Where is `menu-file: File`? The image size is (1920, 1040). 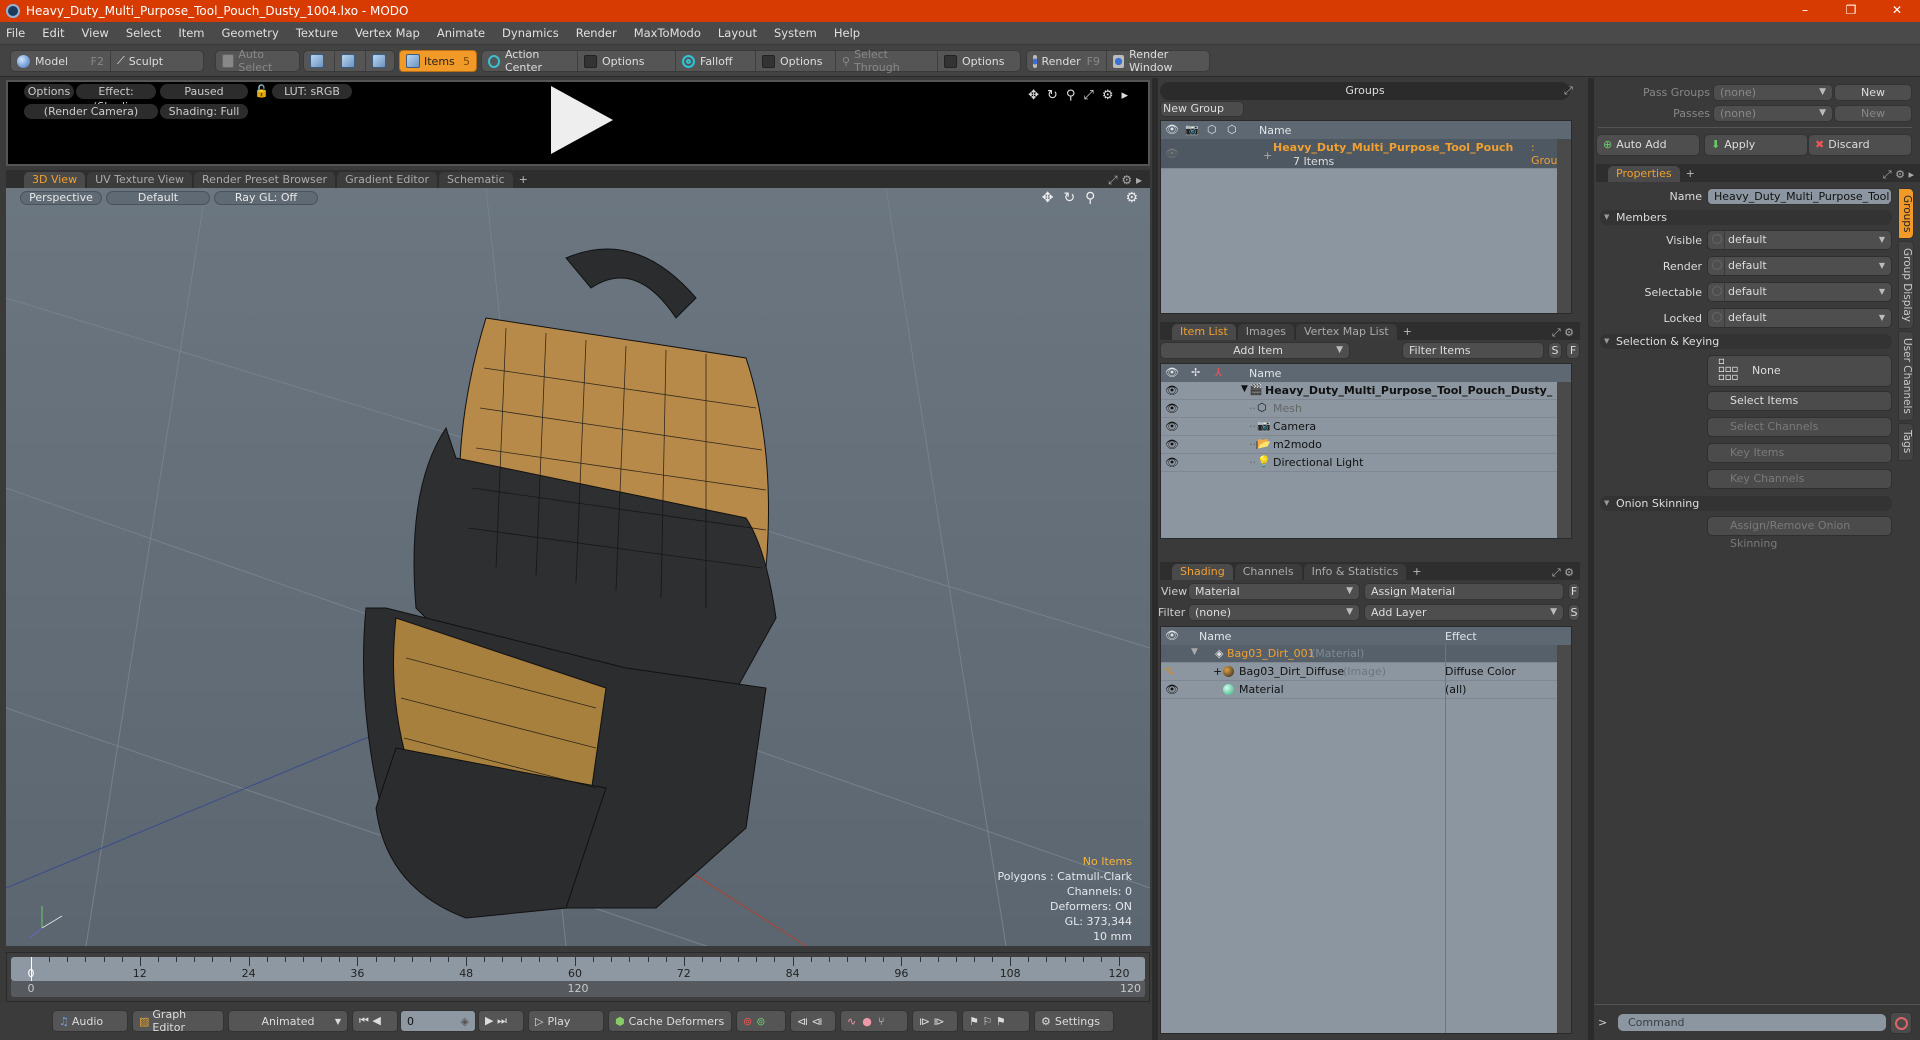
menu-file: File is located at coordinates (15, 33).